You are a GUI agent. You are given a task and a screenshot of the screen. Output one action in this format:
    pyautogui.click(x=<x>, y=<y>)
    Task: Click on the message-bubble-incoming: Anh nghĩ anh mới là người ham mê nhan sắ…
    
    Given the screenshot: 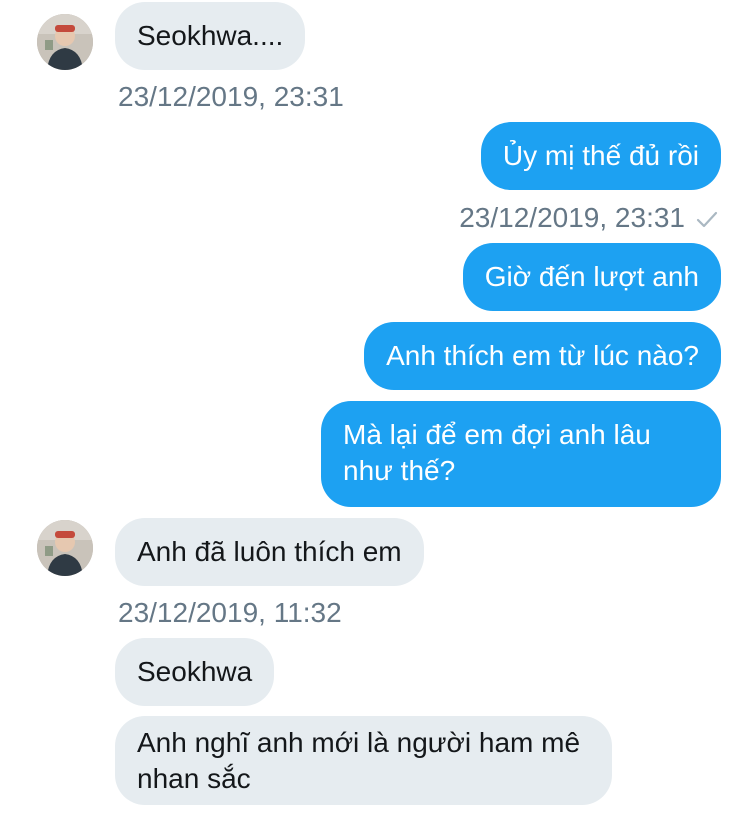 What is the action you would take?
    pyautogui.click(x=363, y=760)
    